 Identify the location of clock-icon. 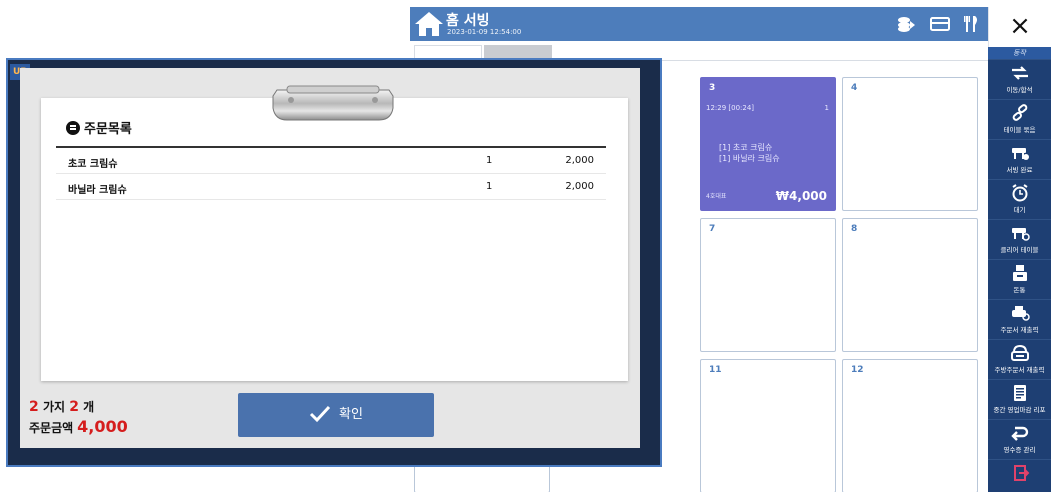
(1019, 193).